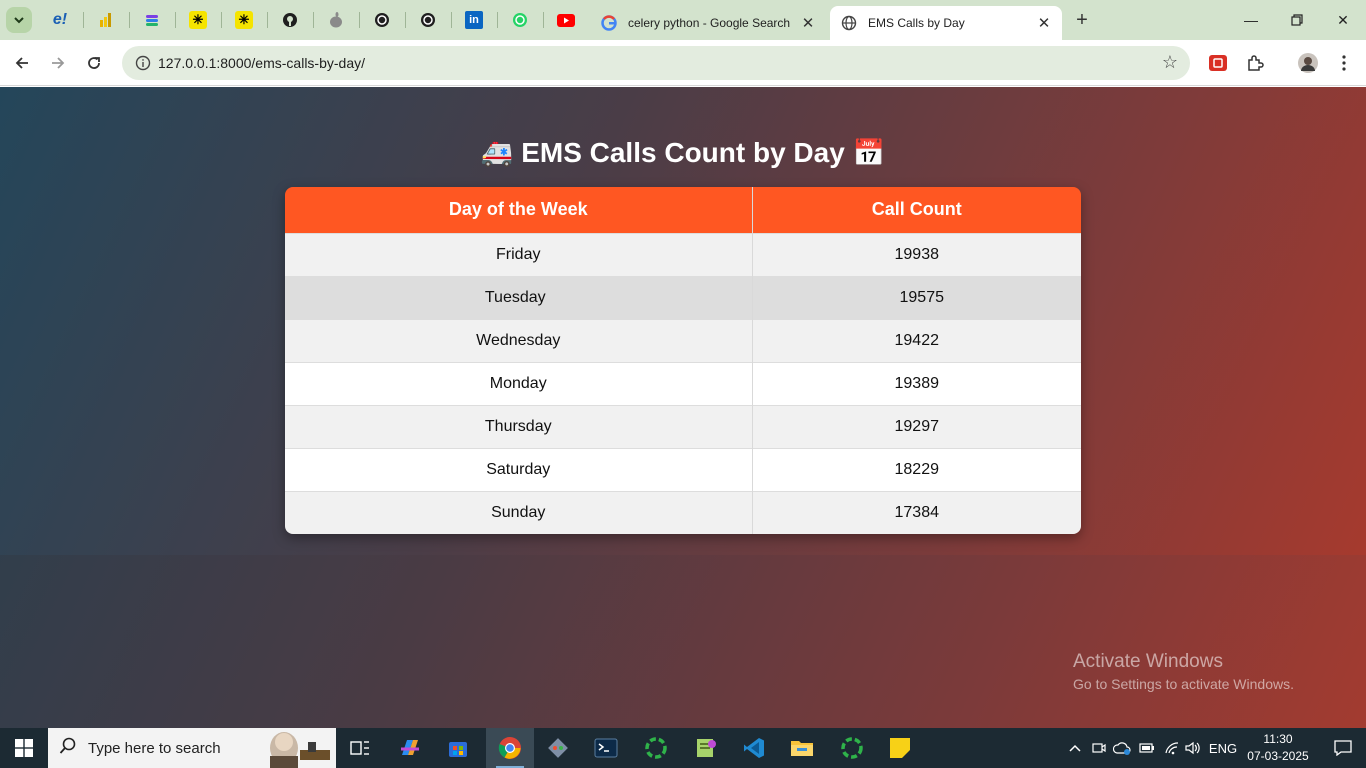 The image size is (1366, 768). I want to click on pinned-tab-power-bi, so click(106, 20).